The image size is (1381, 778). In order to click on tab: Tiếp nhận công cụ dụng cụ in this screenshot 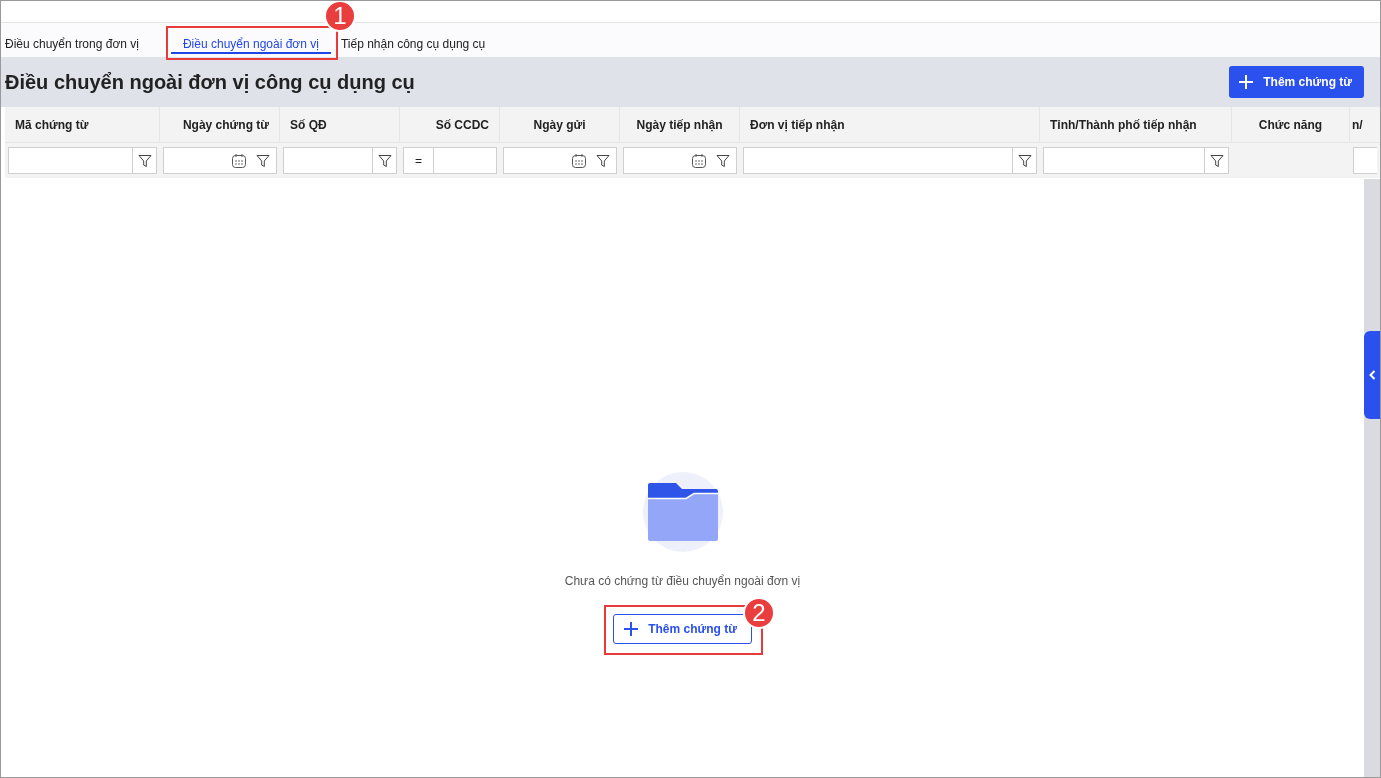, I will do `click(419, 44)`.